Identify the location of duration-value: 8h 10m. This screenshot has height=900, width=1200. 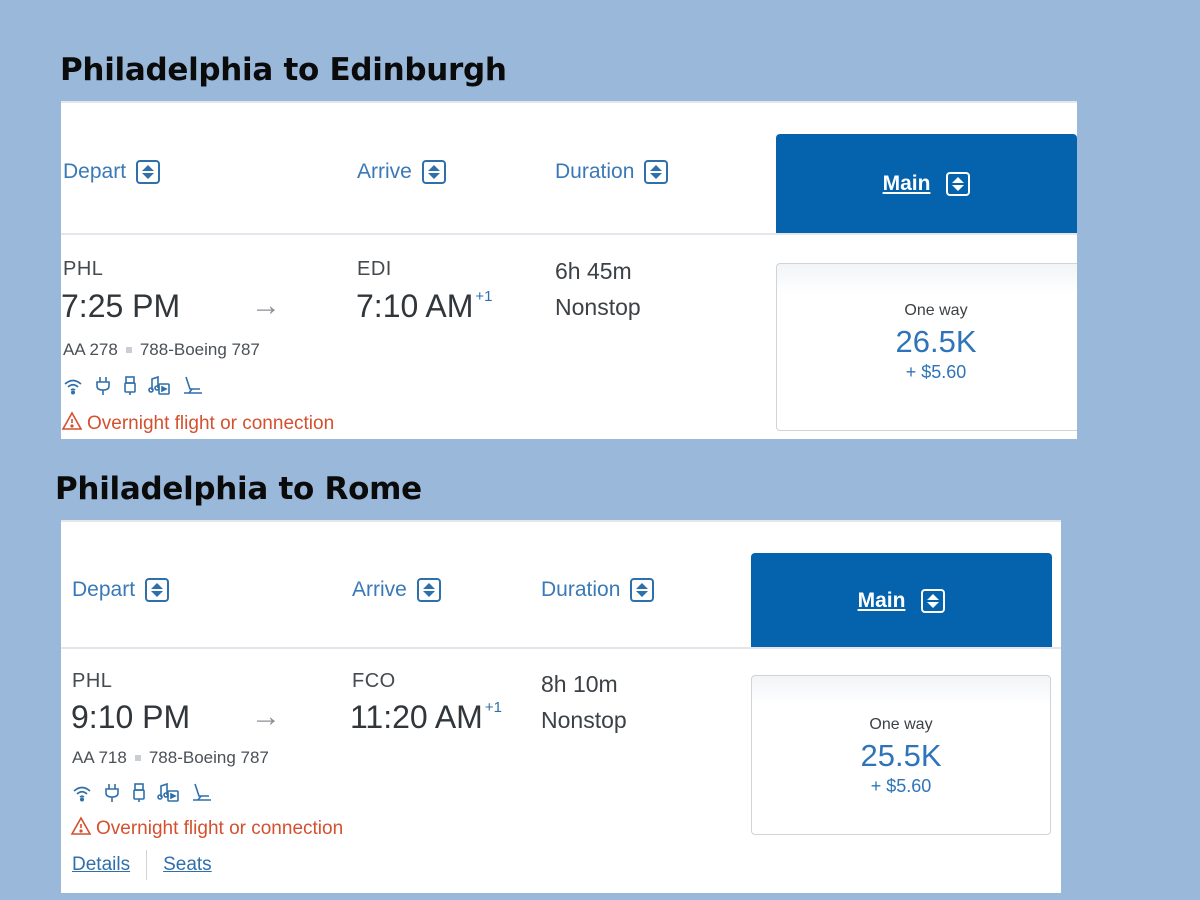
(579, 684).